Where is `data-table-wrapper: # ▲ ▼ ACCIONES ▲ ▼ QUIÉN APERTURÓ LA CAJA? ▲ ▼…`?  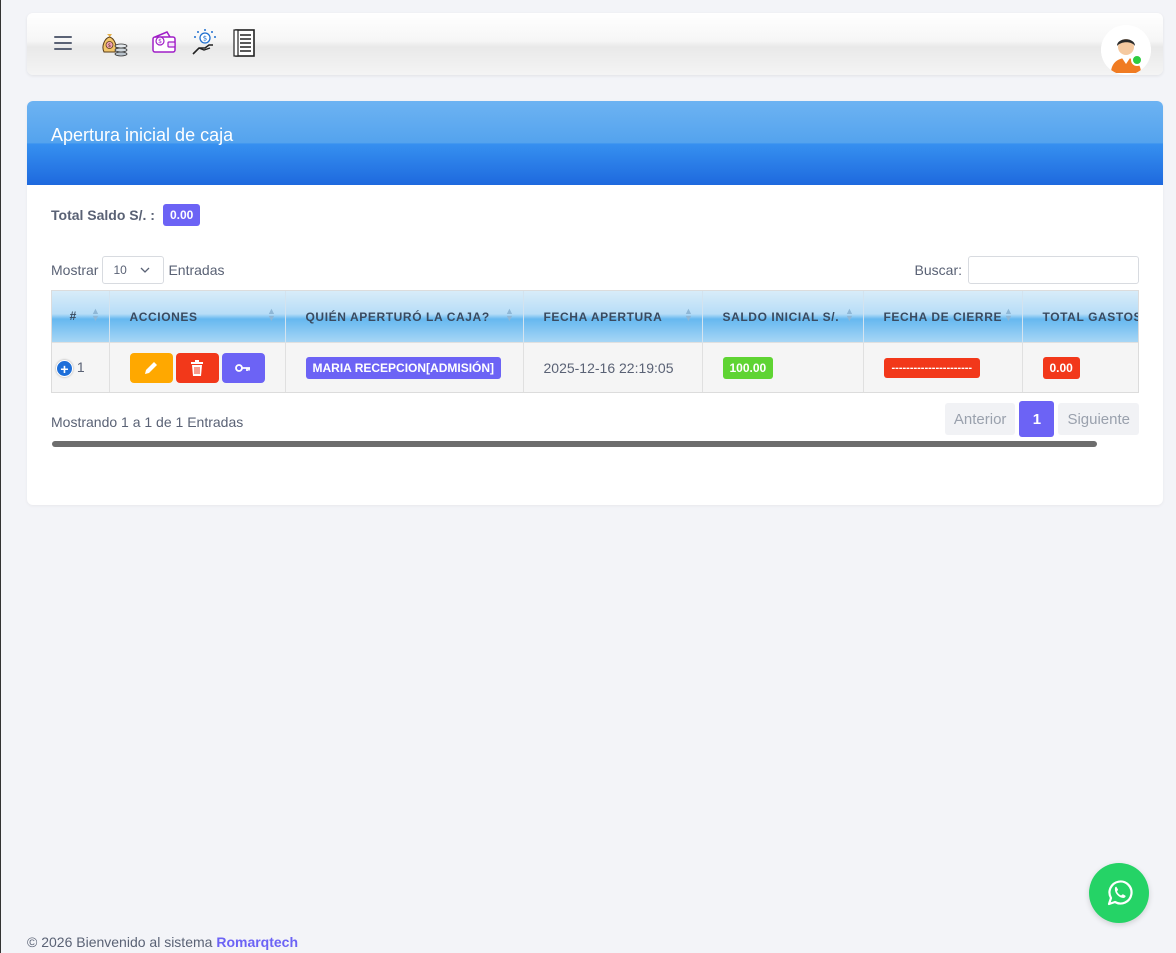 data-table-wrapper: # ▲ ▼ ACCIONES ▲ ▼ QUIÉN APERTURÓ LA CAJA? ▲ ▼… is located at coordinates (595, 341).